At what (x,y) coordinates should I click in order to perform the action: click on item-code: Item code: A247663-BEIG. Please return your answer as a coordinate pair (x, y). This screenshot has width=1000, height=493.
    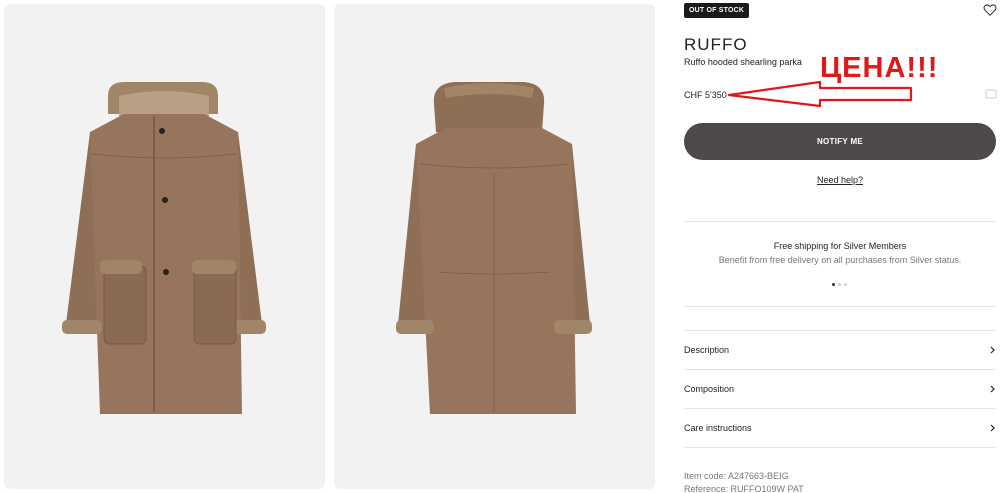
    Looking at the image, I should click on (736, 476).